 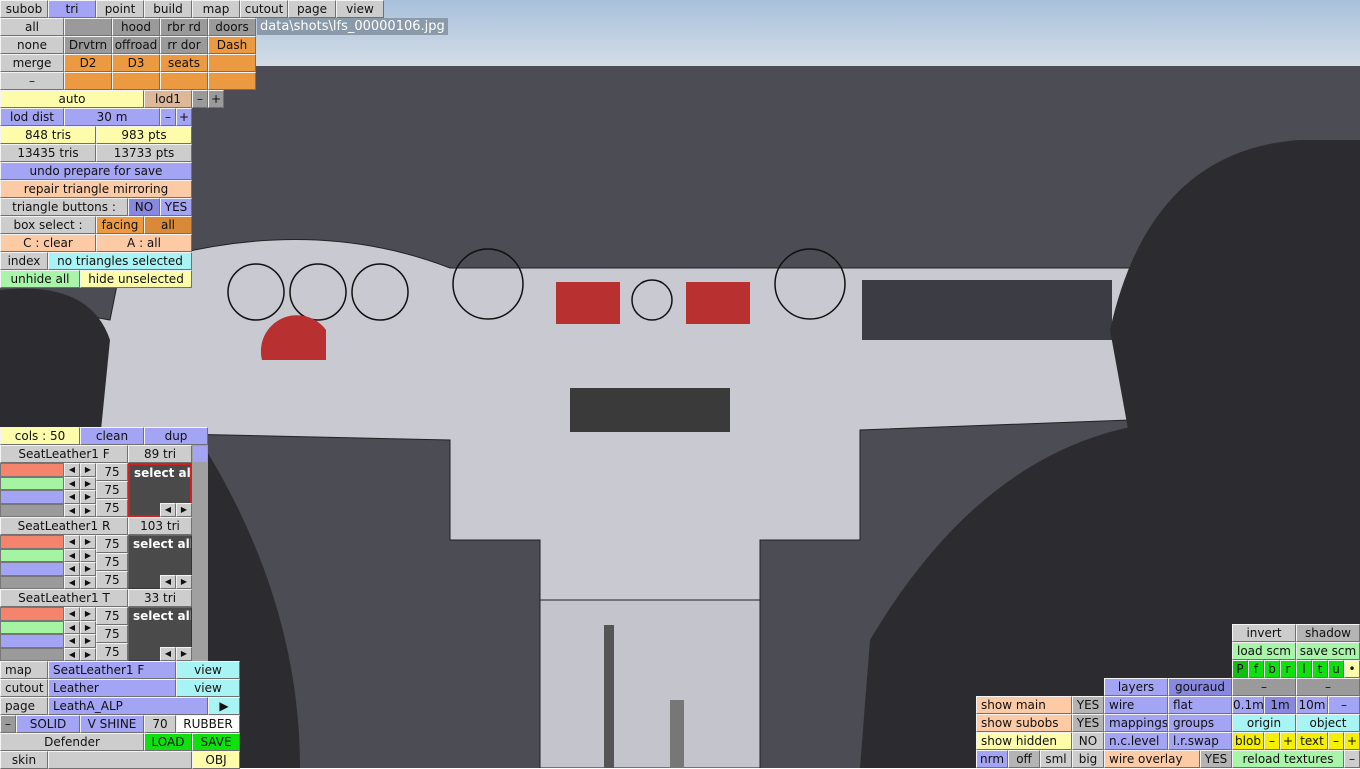 I want to click on select-all-button: A : all, so click(x=144, y=243).